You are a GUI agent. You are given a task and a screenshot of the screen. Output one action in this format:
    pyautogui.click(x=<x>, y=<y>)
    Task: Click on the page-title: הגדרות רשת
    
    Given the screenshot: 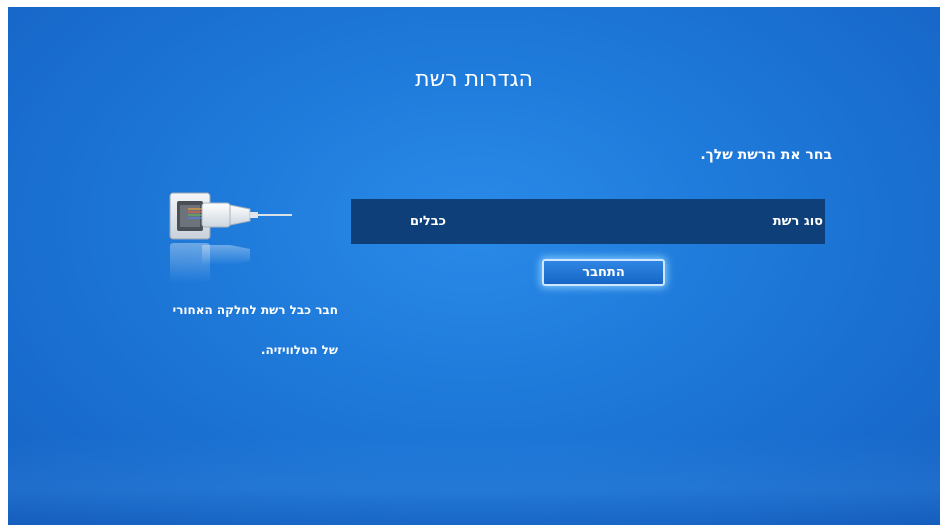 What is the action you would take?
    pyautogui.click(x=474, y=79)
    